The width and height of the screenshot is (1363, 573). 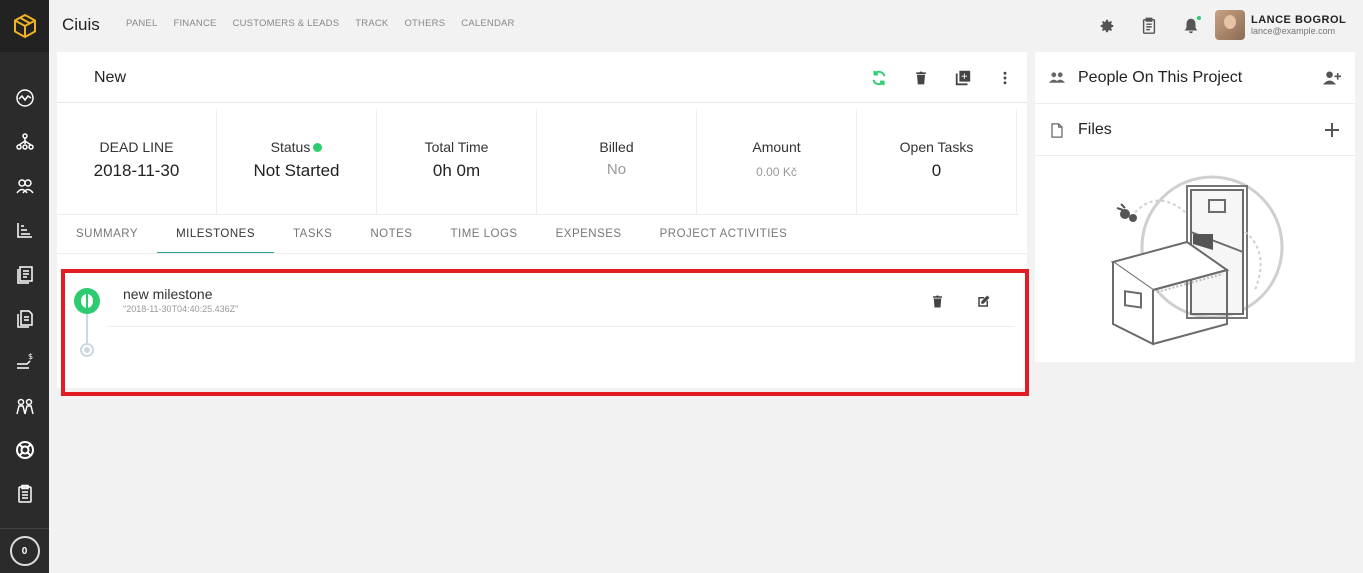 I want to click on delete-project-button, so click(x=921, y=78).